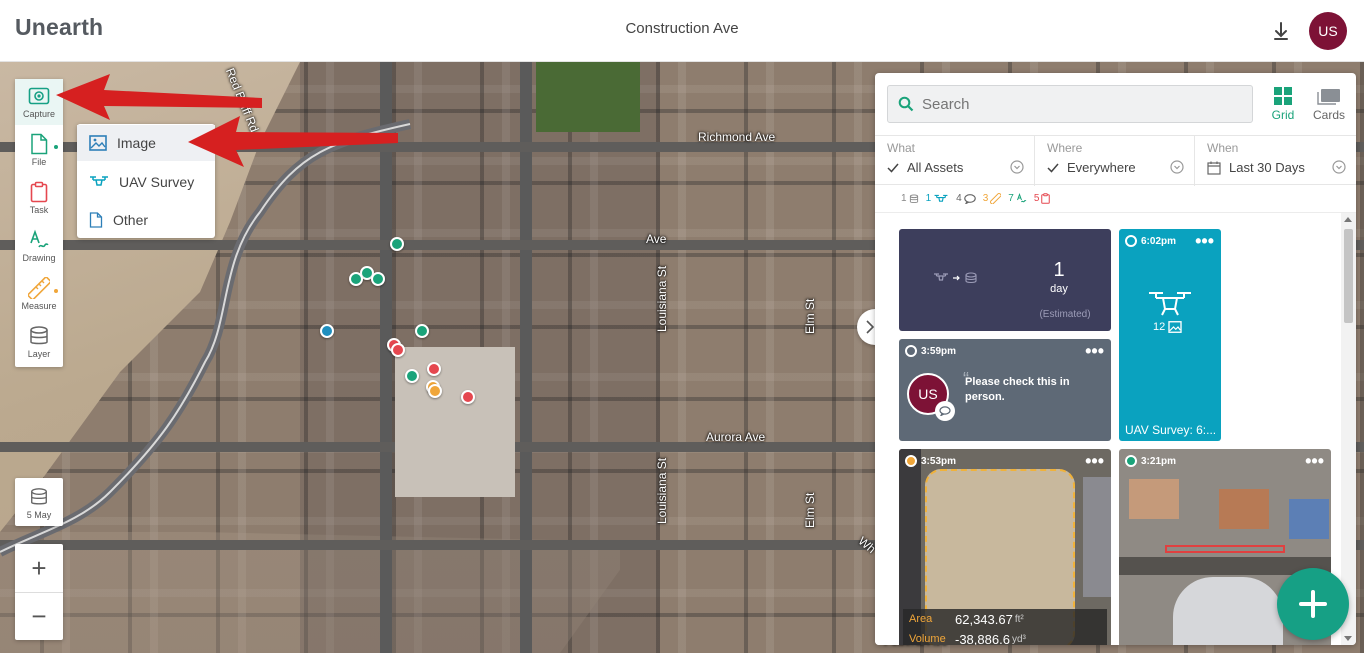 The height and width of the screenshot is (653, 1364). What do you see at coordinates (1328, 97) in the screenshot?
I see `cards-icon` at bounding box center [1328, 97].